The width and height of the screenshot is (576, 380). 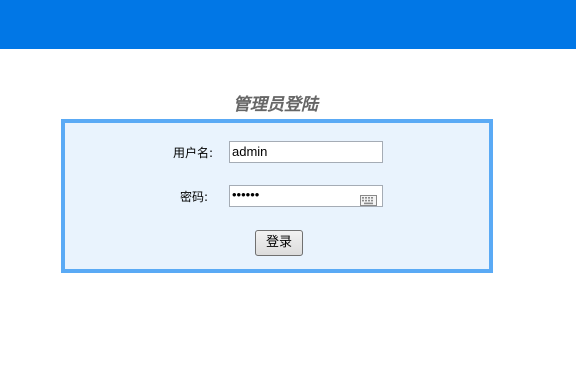 I want to click on password-label: 密码:, so click(x=194, y=197).